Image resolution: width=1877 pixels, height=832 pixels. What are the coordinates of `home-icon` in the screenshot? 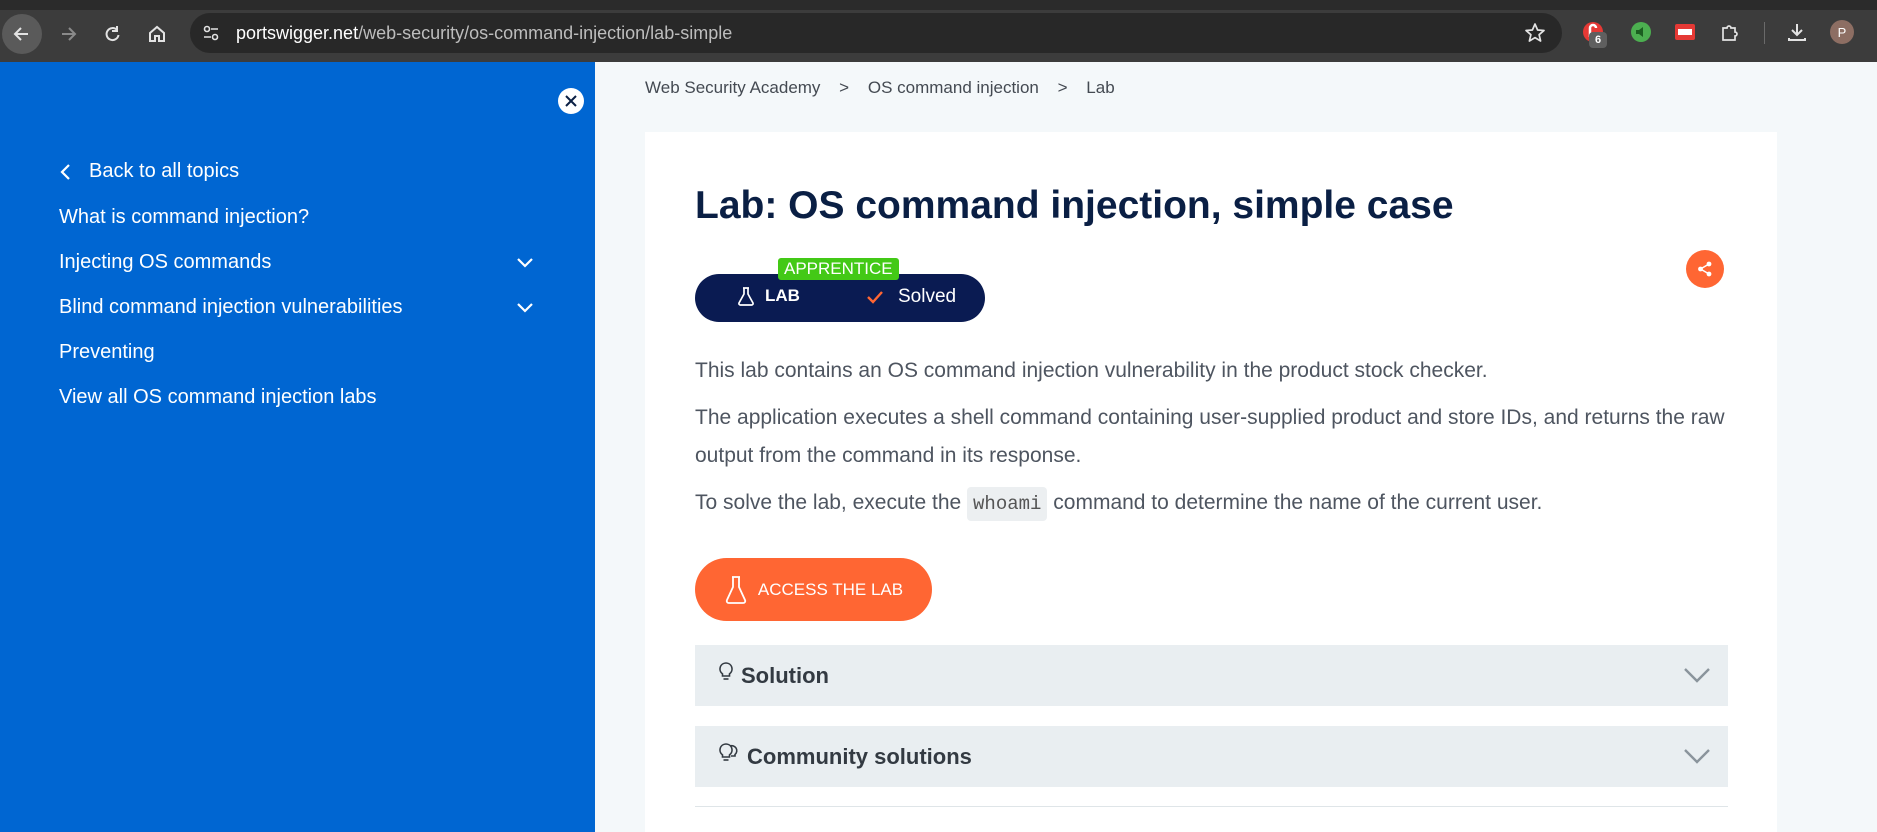 It's located at (157, 33).